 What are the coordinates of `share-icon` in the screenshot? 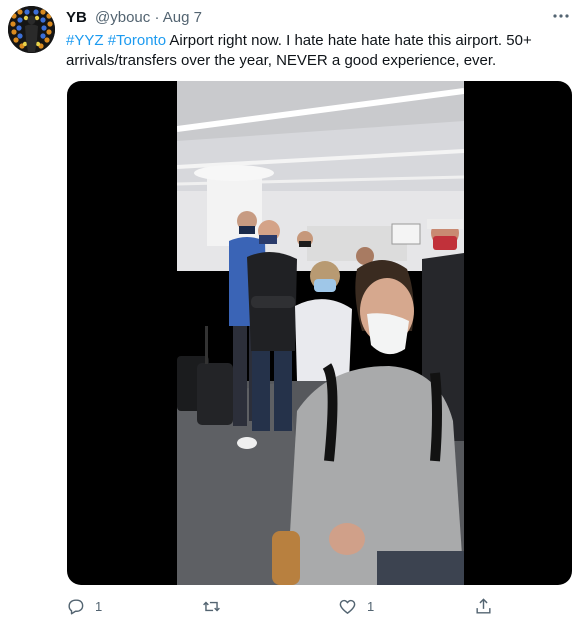 It's located at (483, 605).